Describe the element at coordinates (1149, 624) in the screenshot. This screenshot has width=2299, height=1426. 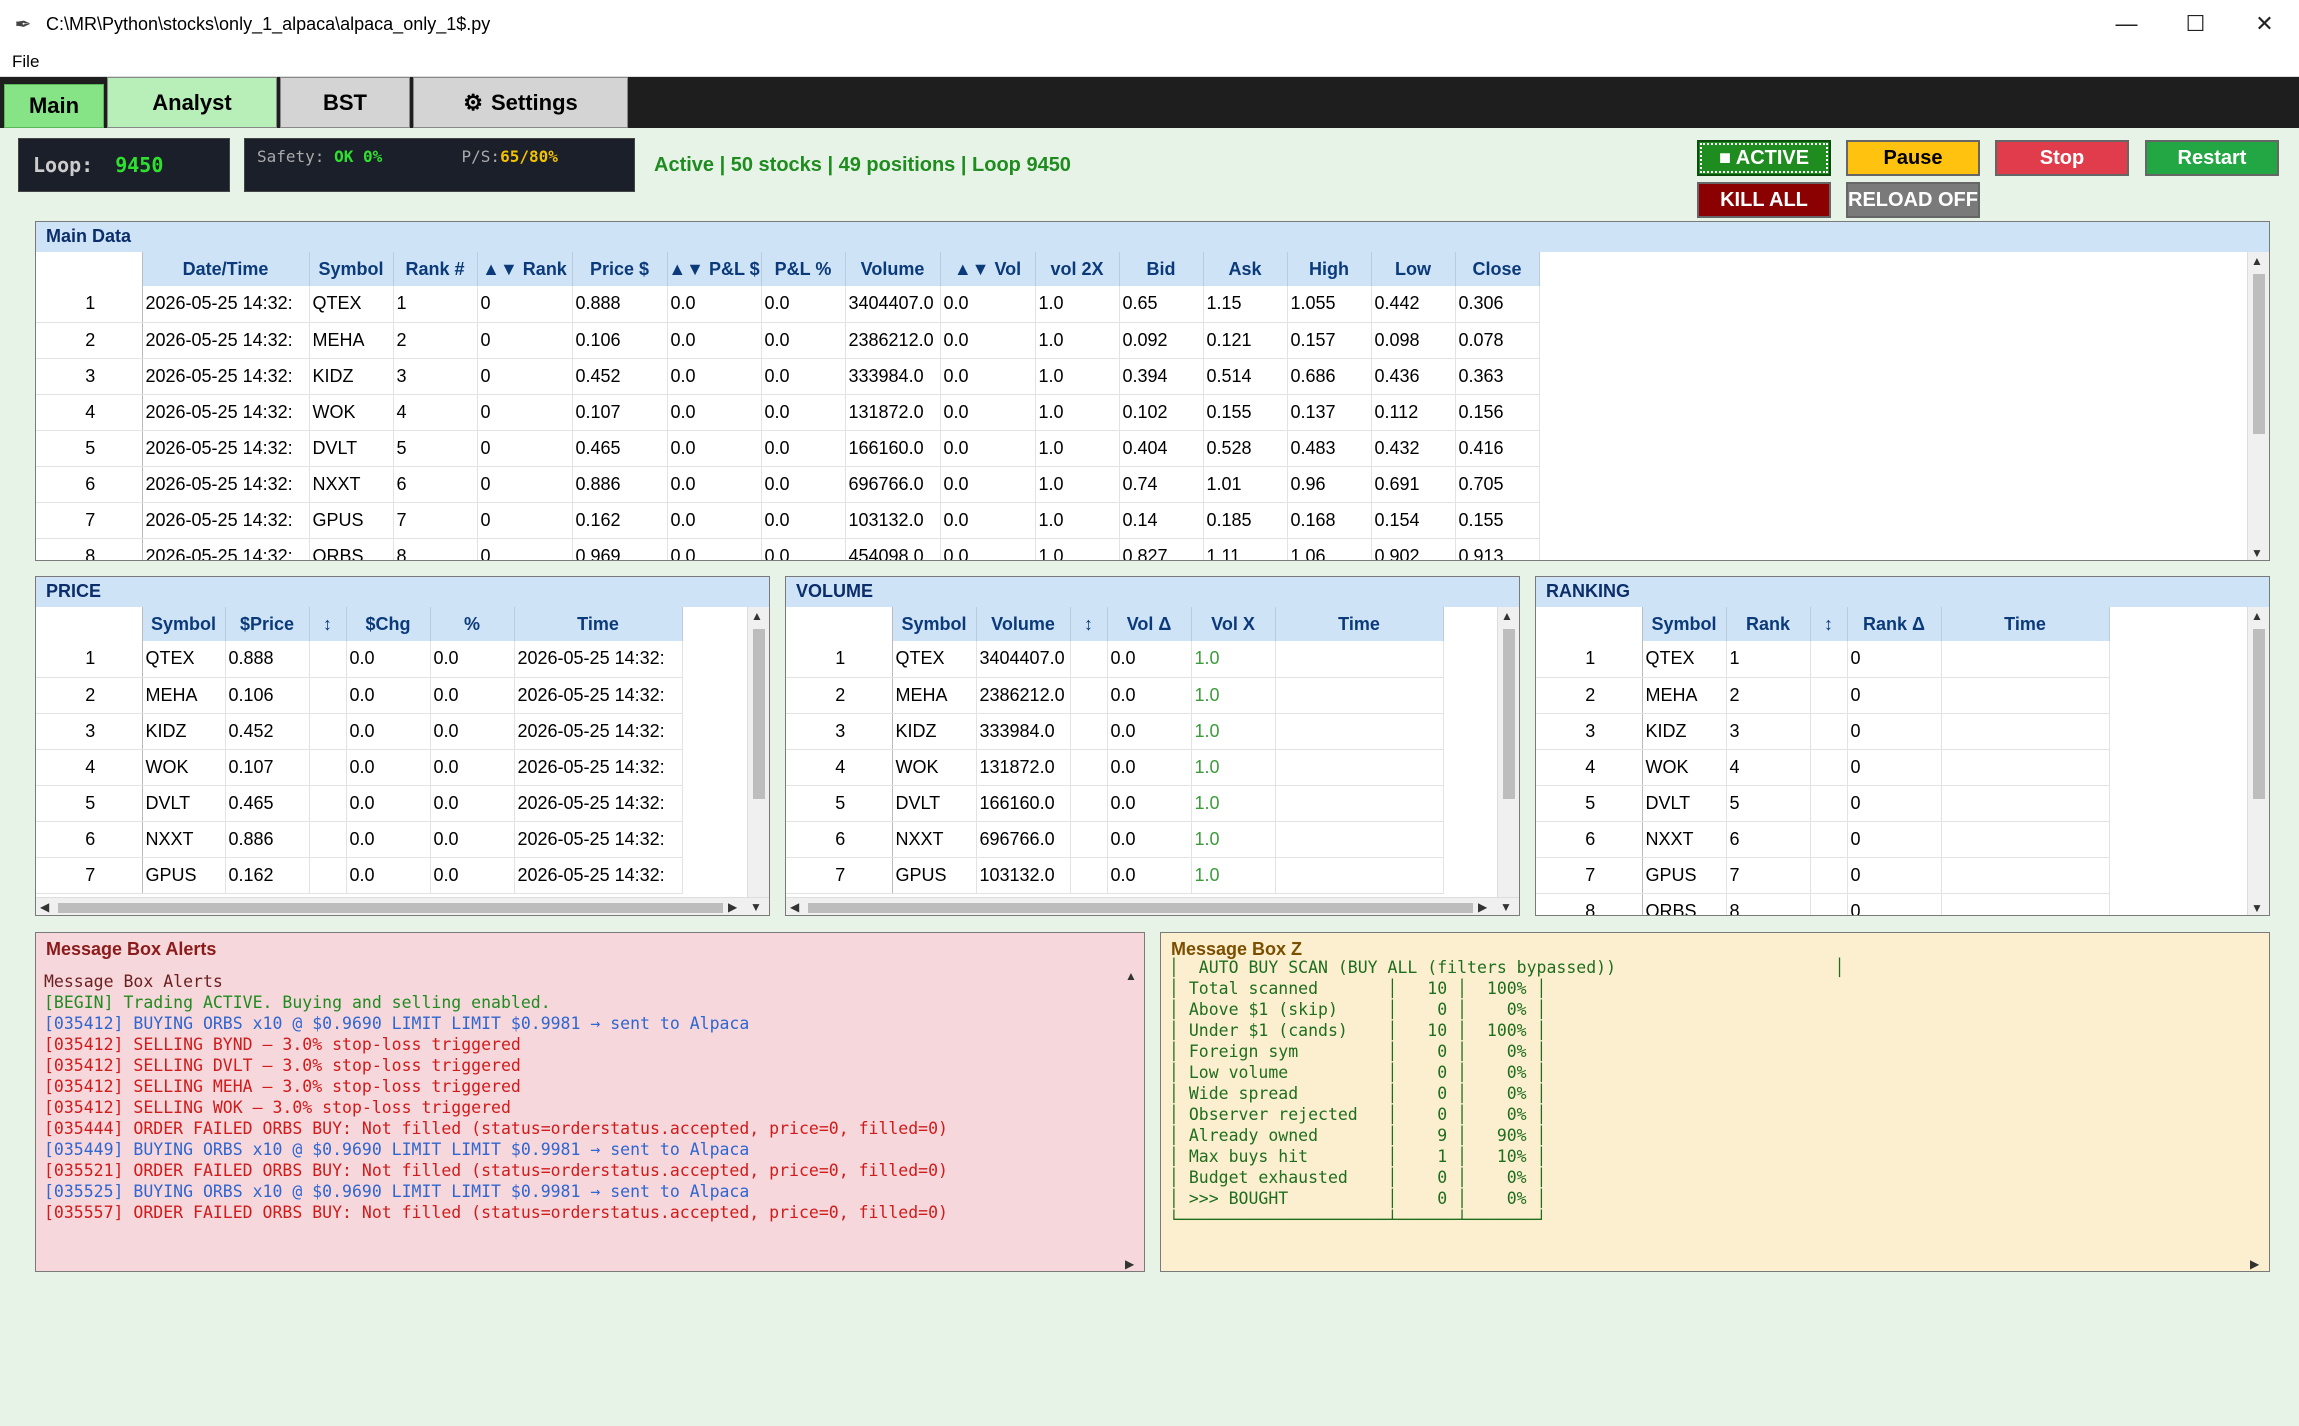
I see `column-header: Vol Δ` at that location.